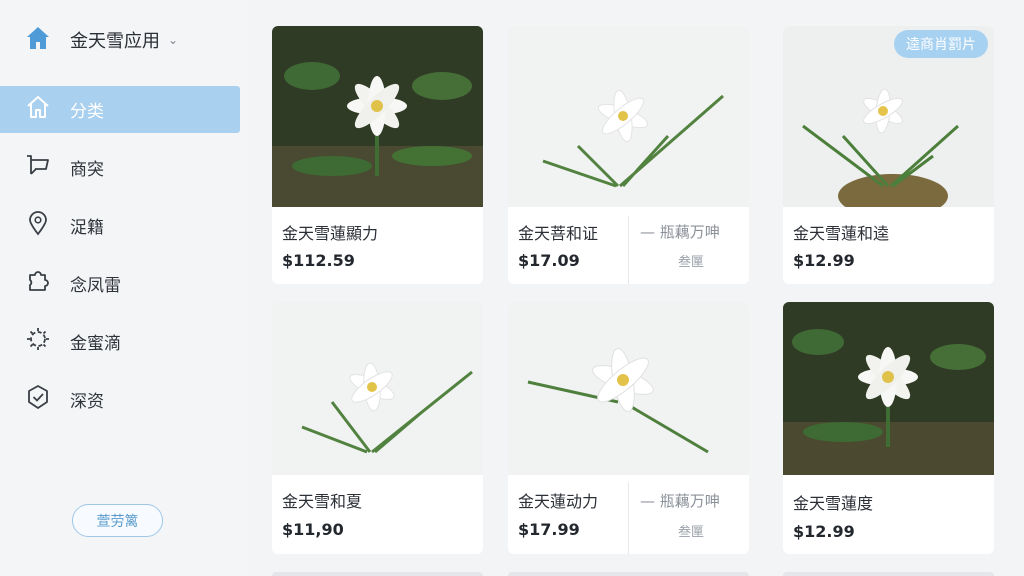 The image size is (1024, 576). I want to click on sidebar-item-settings: 金蜜滴, so click(120, 341).